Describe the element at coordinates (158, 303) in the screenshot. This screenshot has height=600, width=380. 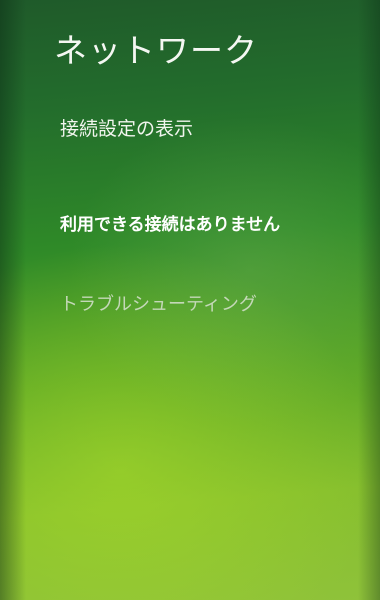
I see `troubleshoot-link: トラブルシューティング` at that location.